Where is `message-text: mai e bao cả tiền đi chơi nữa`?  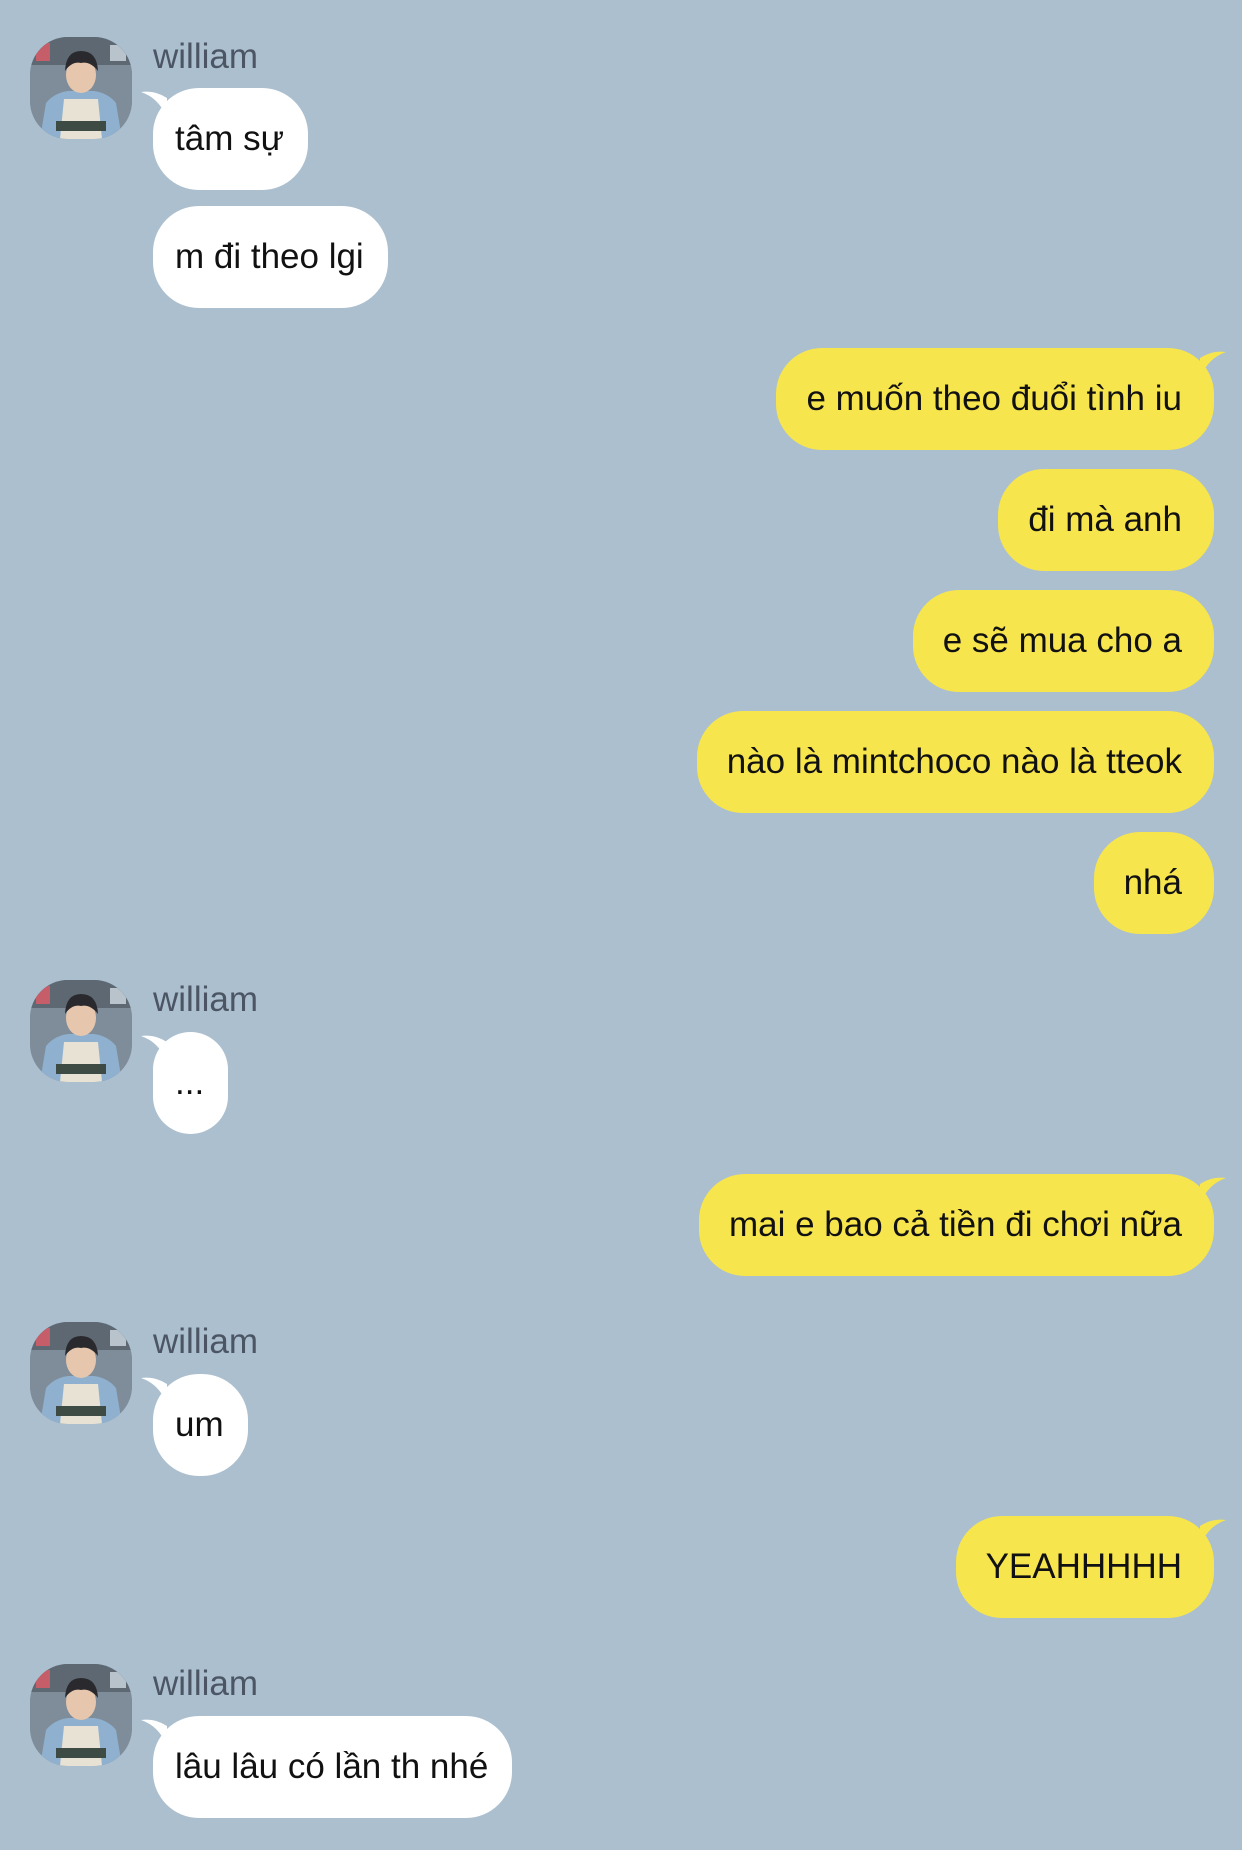
message-text: mai e bao cả tiền đi chơi nữa is located at coordinates (955, 1224).